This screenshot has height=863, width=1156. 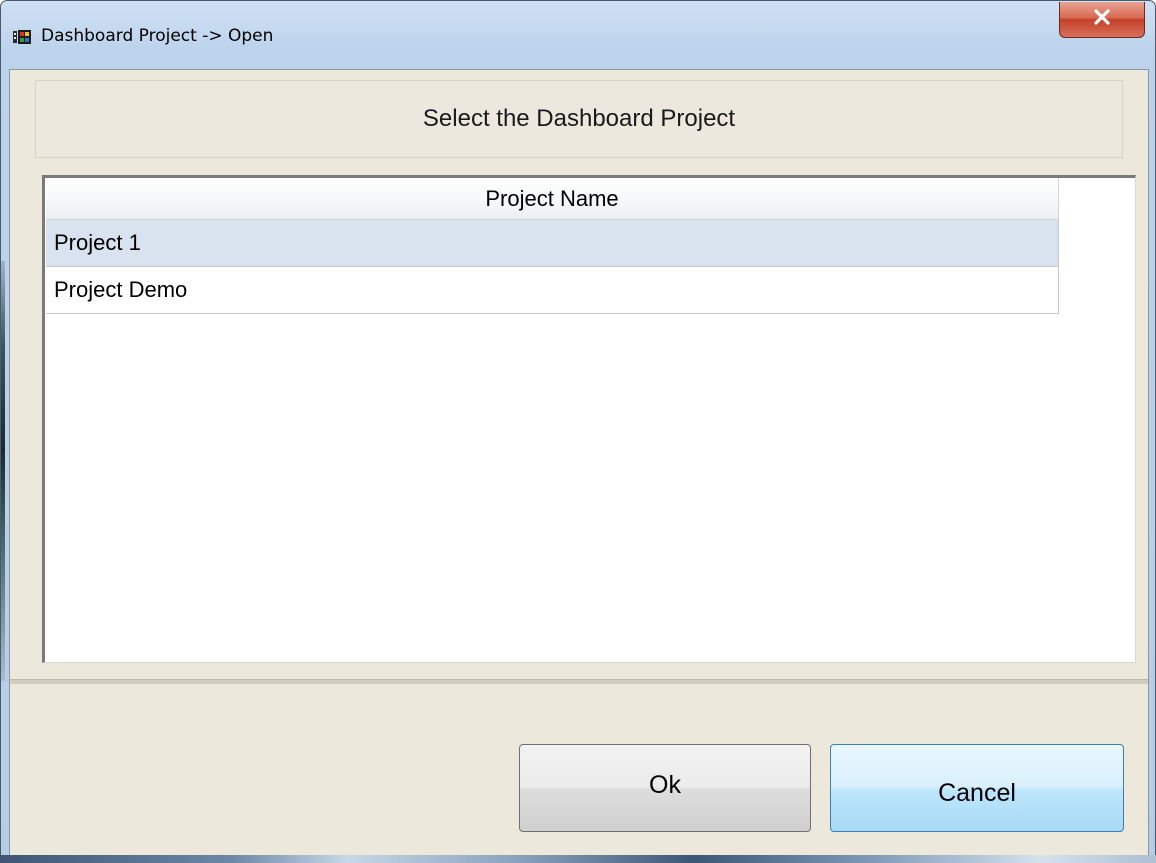 I want to click on cancel-button-label: Cancel, so click(x=977, y=792).